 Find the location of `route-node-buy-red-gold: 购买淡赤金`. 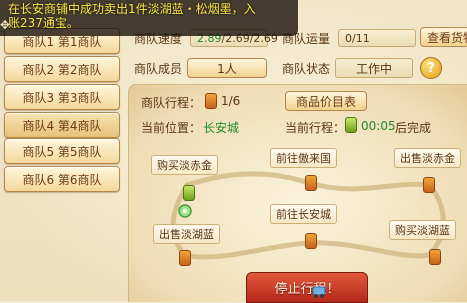

route-node-buy-red-gold: 购买淡赤金 is located at coordinates (184, 165).